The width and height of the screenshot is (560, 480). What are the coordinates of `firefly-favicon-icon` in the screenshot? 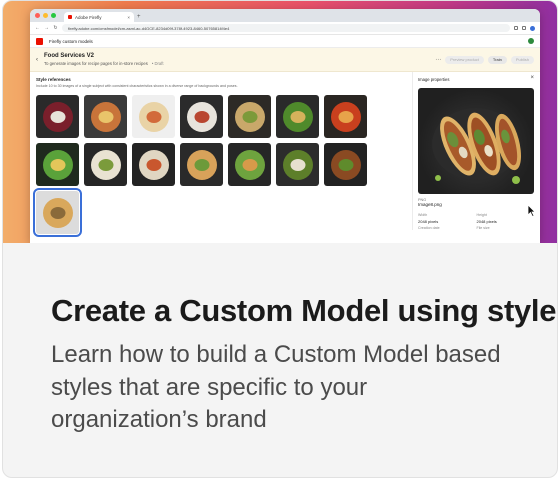 It's located at (70, 17).